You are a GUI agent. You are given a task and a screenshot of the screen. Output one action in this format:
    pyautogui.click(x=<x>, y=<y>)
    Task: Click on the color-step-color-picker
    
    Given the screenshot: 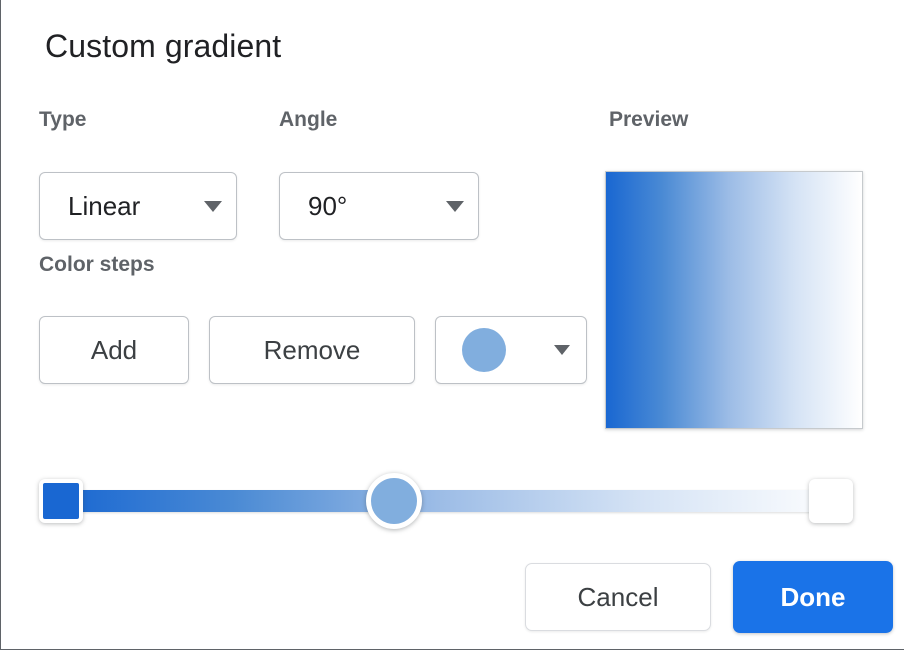 What is the action you would take?
    pyautogui.click(x=511, y=350)
    